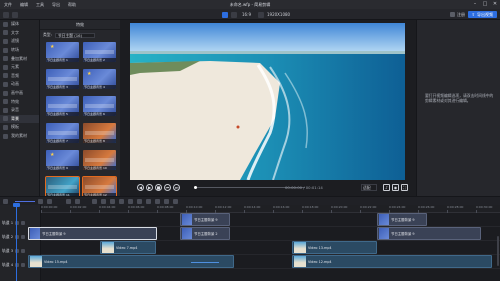 Image resolution: width=500 pixels, height=281 pixels. What do you see at coordinates (498, 251) in the screenshot?
I see `timeline-scrollbar` at bounding box center [498, 251].